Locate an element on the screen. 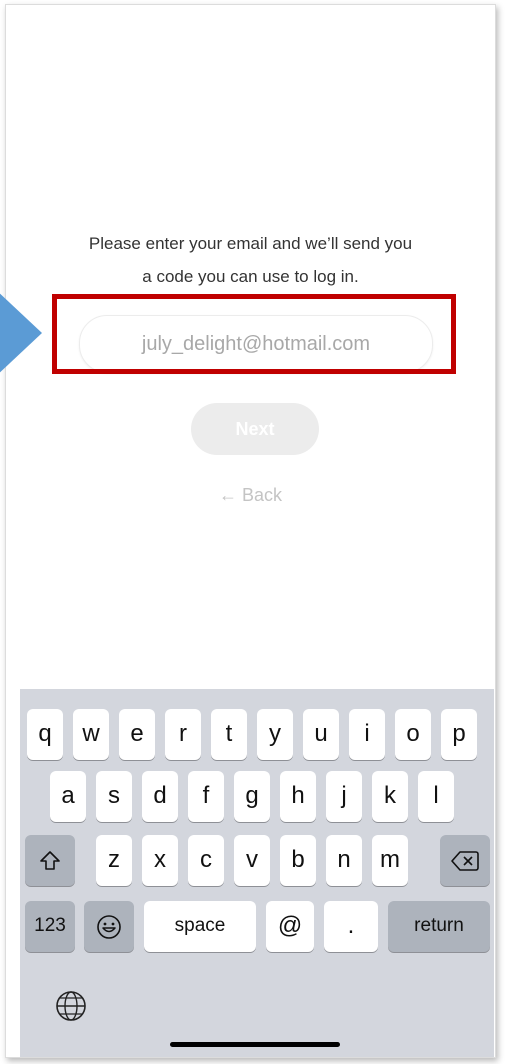 This screenshot has height=1064, width=505. backspace-key is located at coordinates (465, 860).